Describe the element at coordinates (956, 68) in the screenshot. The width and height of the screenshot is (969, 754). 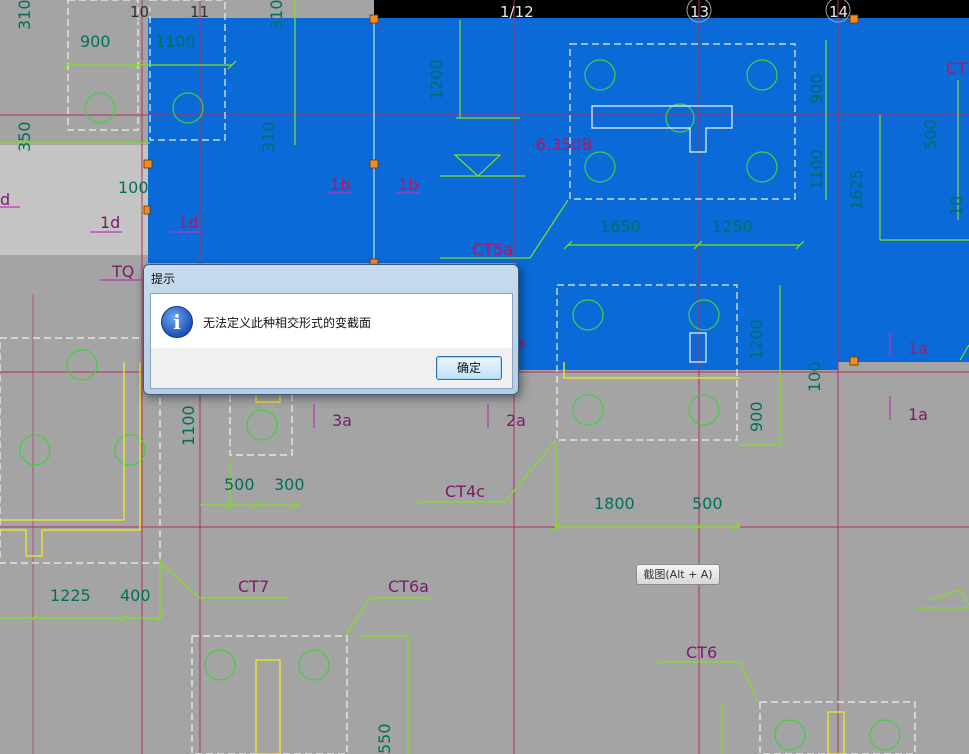
I see `ct-right-label: CT` at that location.